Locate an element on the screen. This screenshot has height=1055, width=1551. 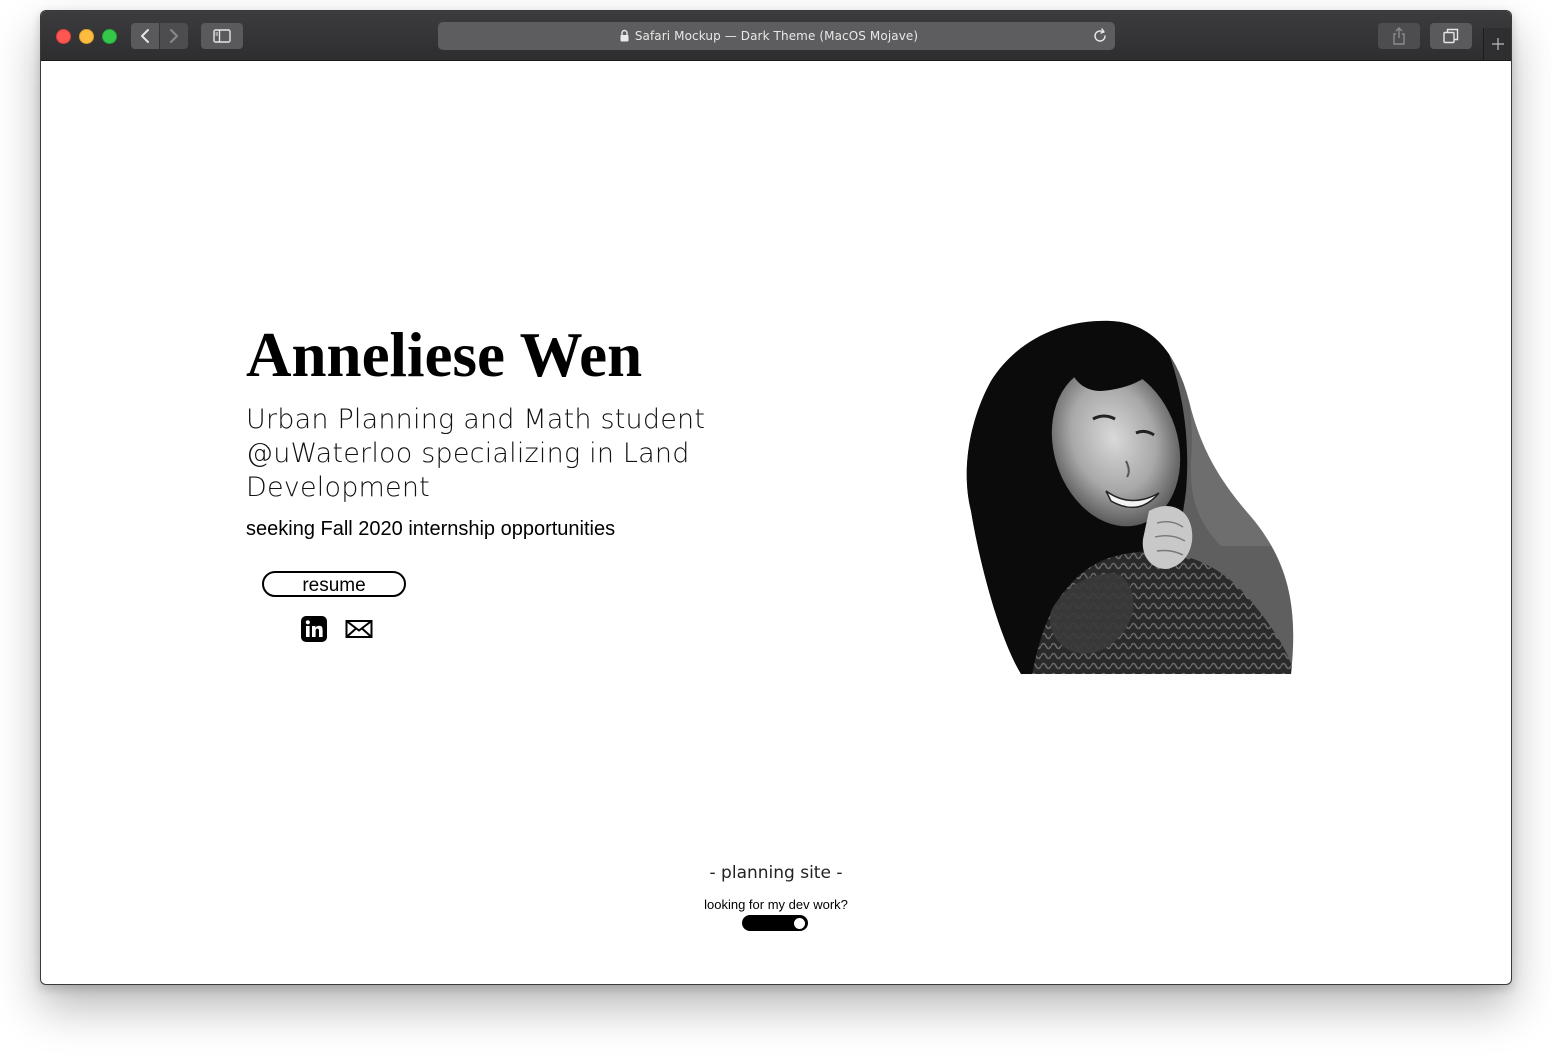
chevron-left-icon is located at coordinates (145, 36).